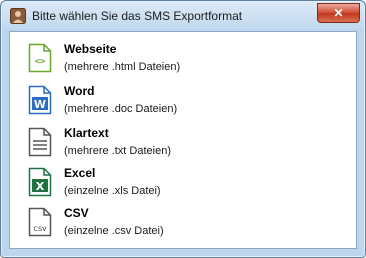 The height and width of the screenshot is (258, 366). I want to click on option-word: W Word (mehrere .doc Dateien), so click(178, 102).